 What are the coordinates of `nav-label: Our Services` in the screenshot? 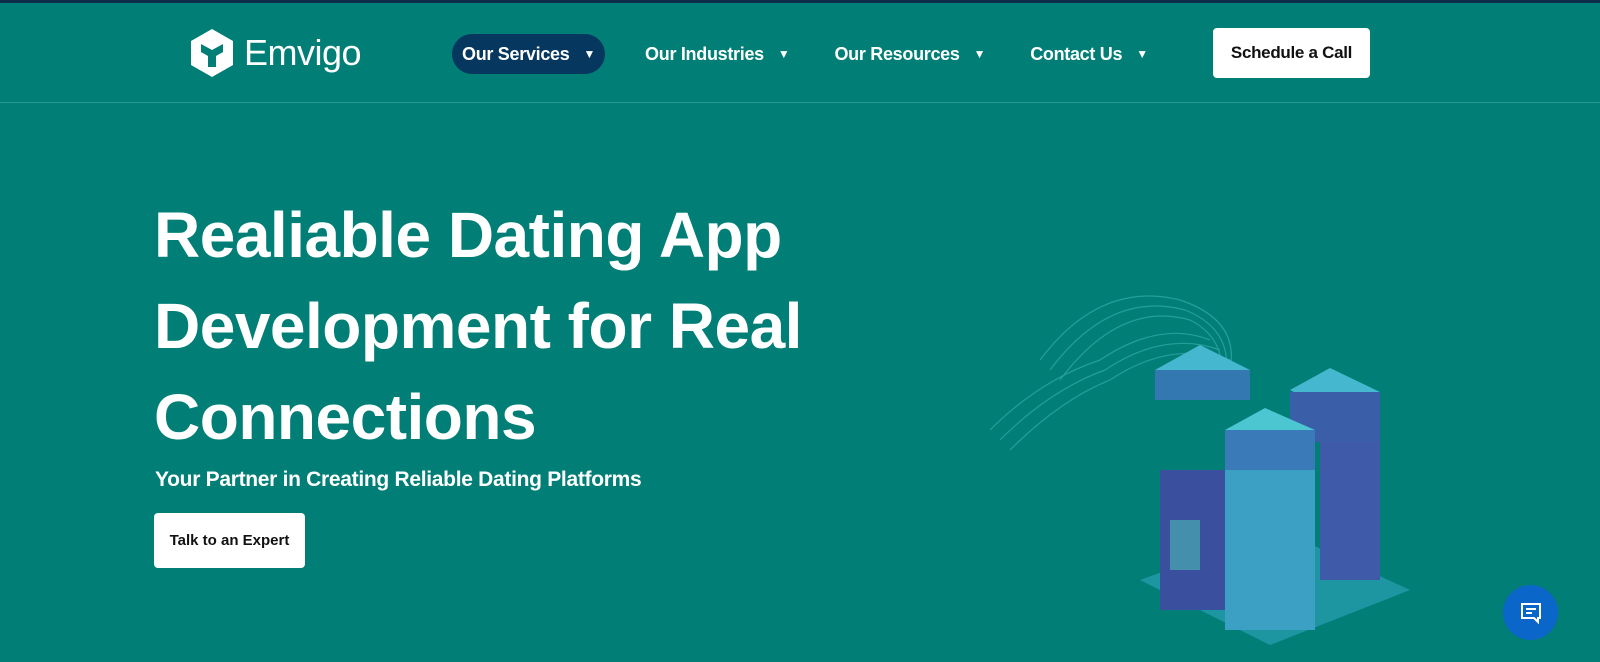 It's located at (516, 53).